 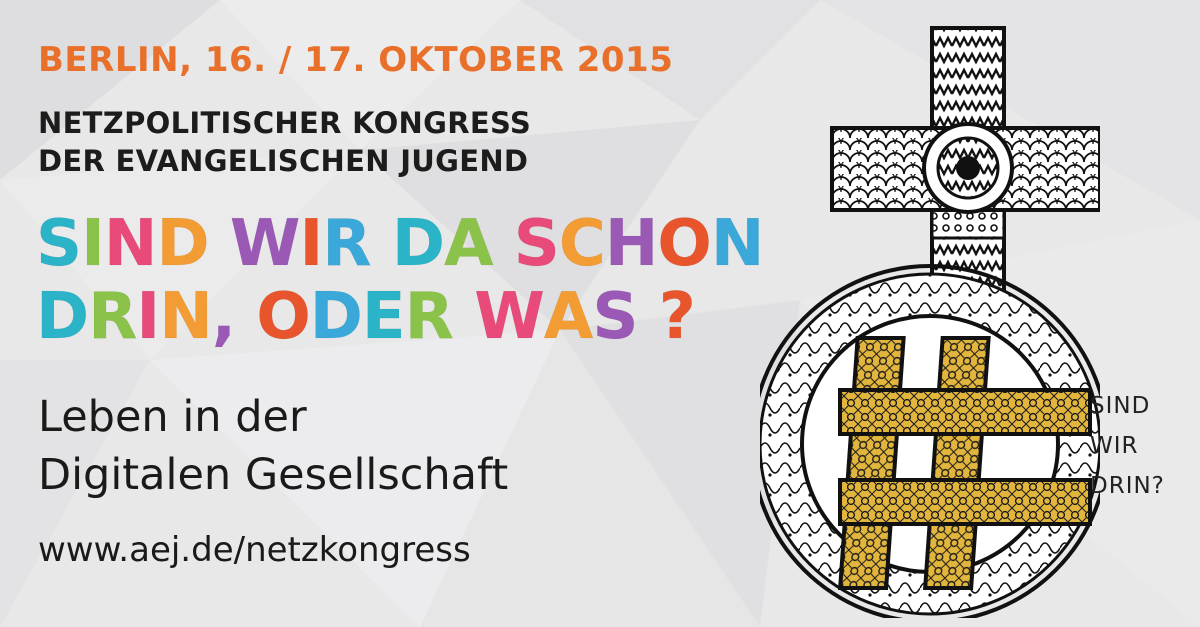 What do you see at coordinates (1127, 486) in the screenshot?
I see `side-text-line-3: DRIN?` at bounding box center [1127, 486].